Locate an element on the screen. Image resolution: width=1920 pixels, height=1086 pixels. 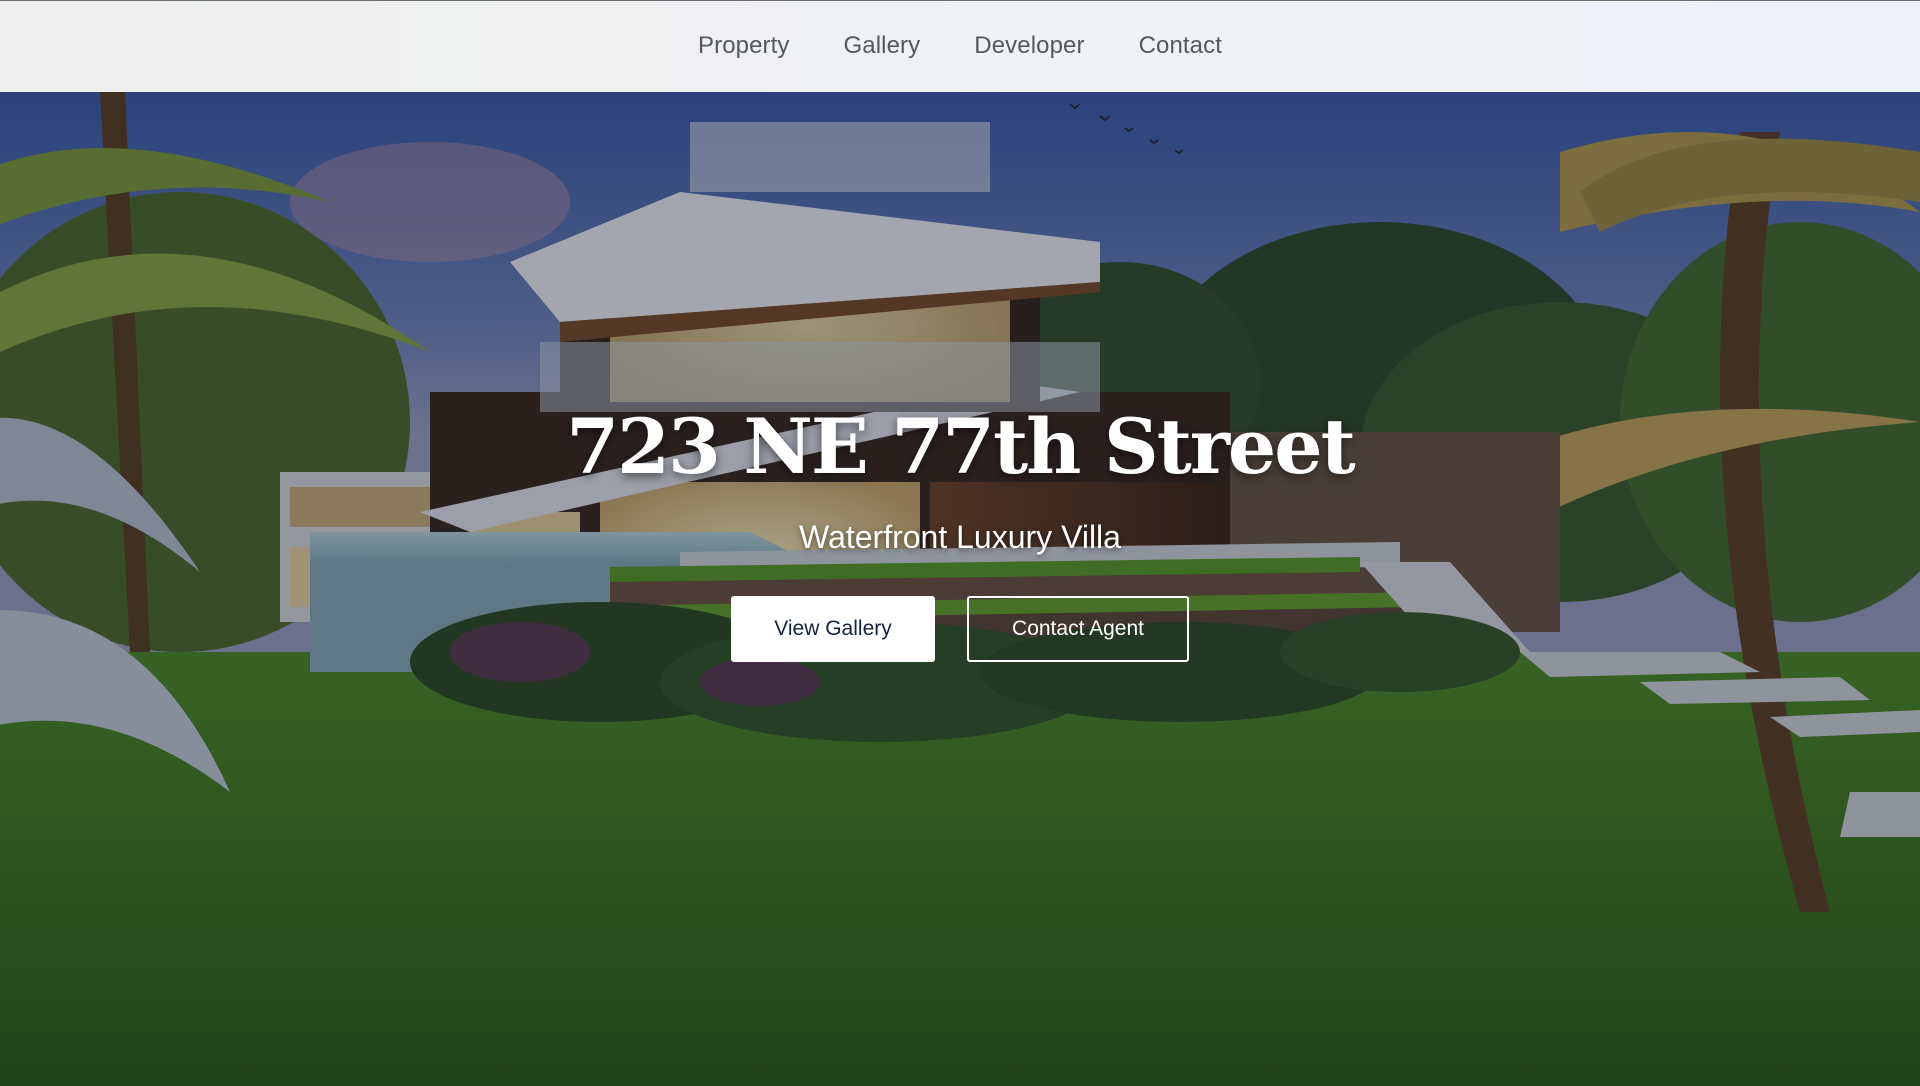
nav-link-property: Property is located at coordinates (744, 46).